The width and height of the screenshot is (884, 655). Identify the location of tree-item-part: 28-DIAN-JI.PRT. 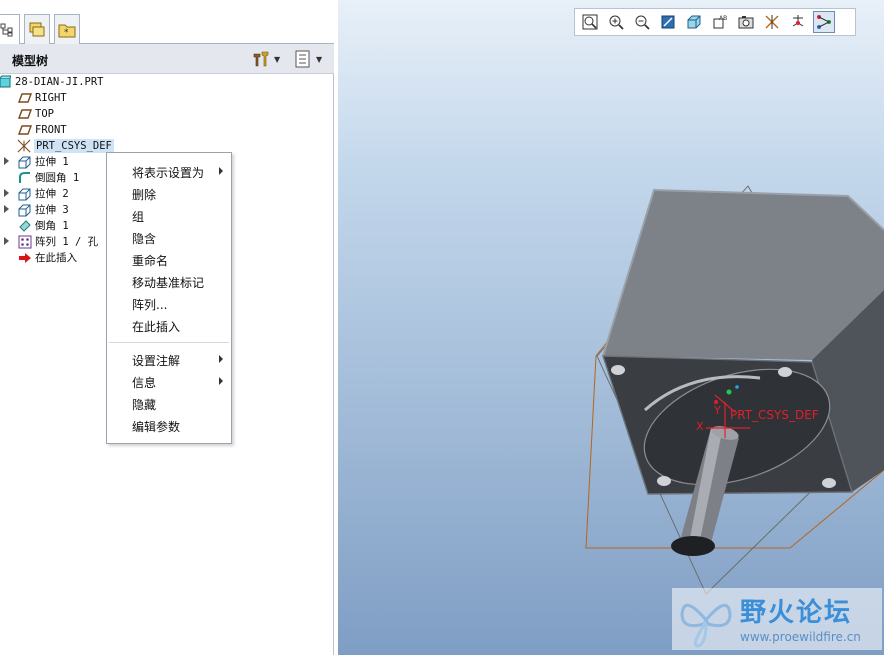
(165, 82).